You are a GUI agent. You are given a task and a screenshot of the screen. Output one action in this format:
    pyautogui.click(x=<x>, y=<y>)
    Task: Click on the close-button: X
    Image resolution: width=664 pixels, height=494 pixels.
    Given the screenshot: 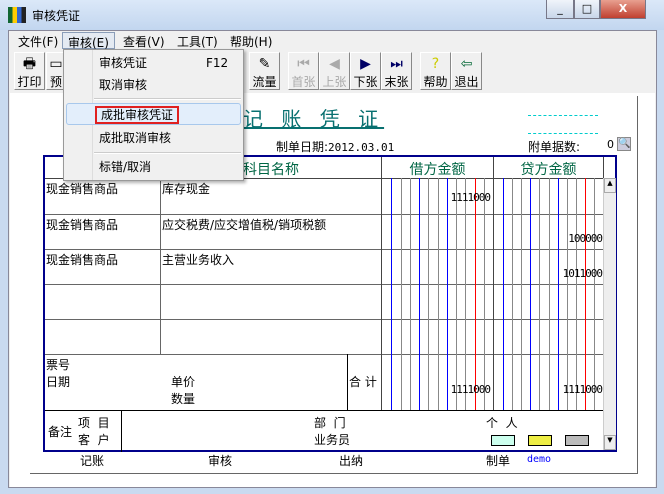 What is the action you would take?
    pyautogui.click(x=623, y=9)
    